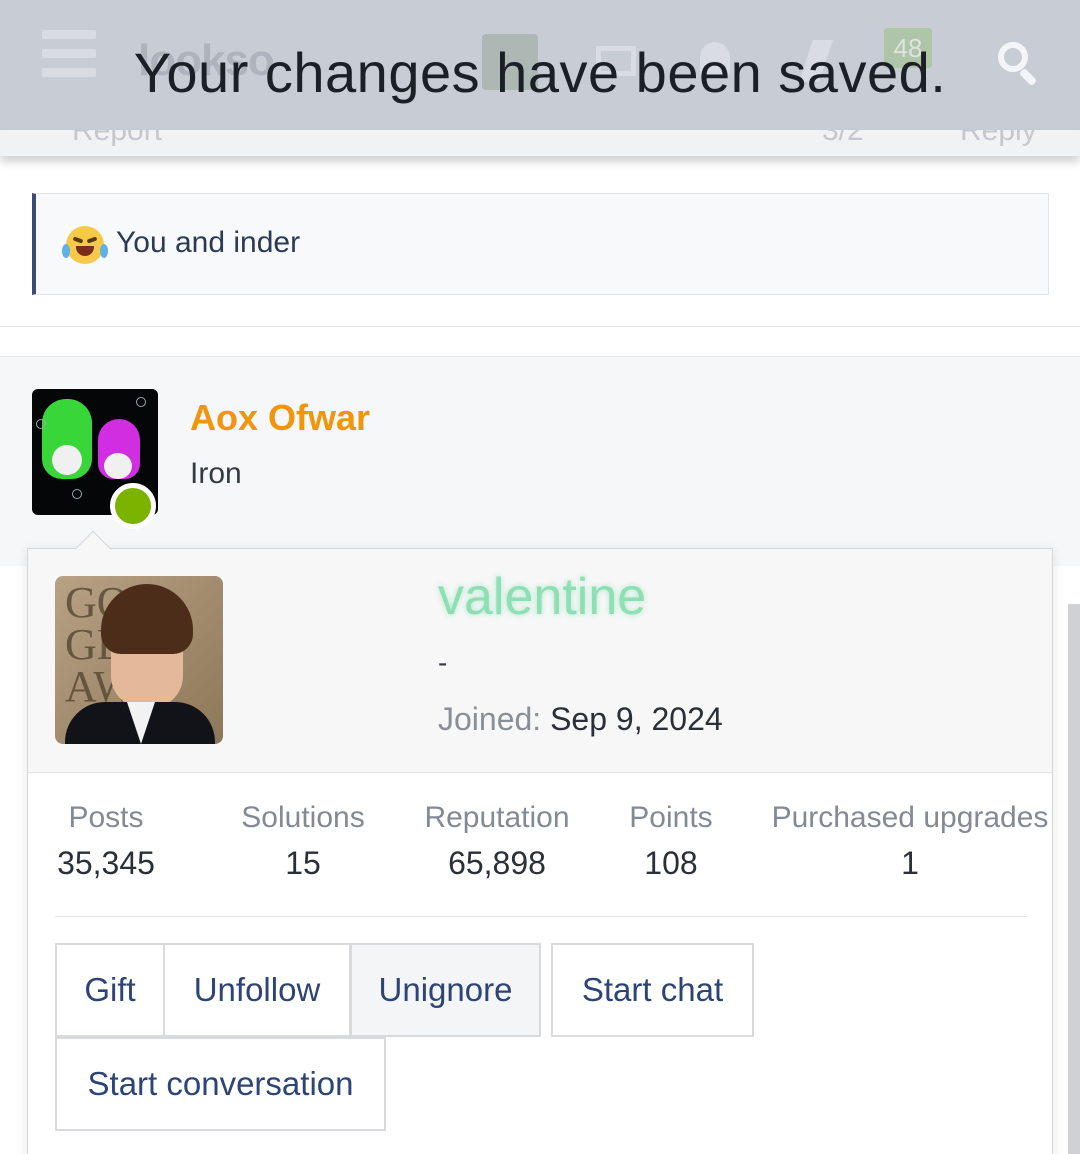  What do you see at coordinates (117, 139) in the screenshot?
I see `report-link: Report` at bounding box center [117, 139].